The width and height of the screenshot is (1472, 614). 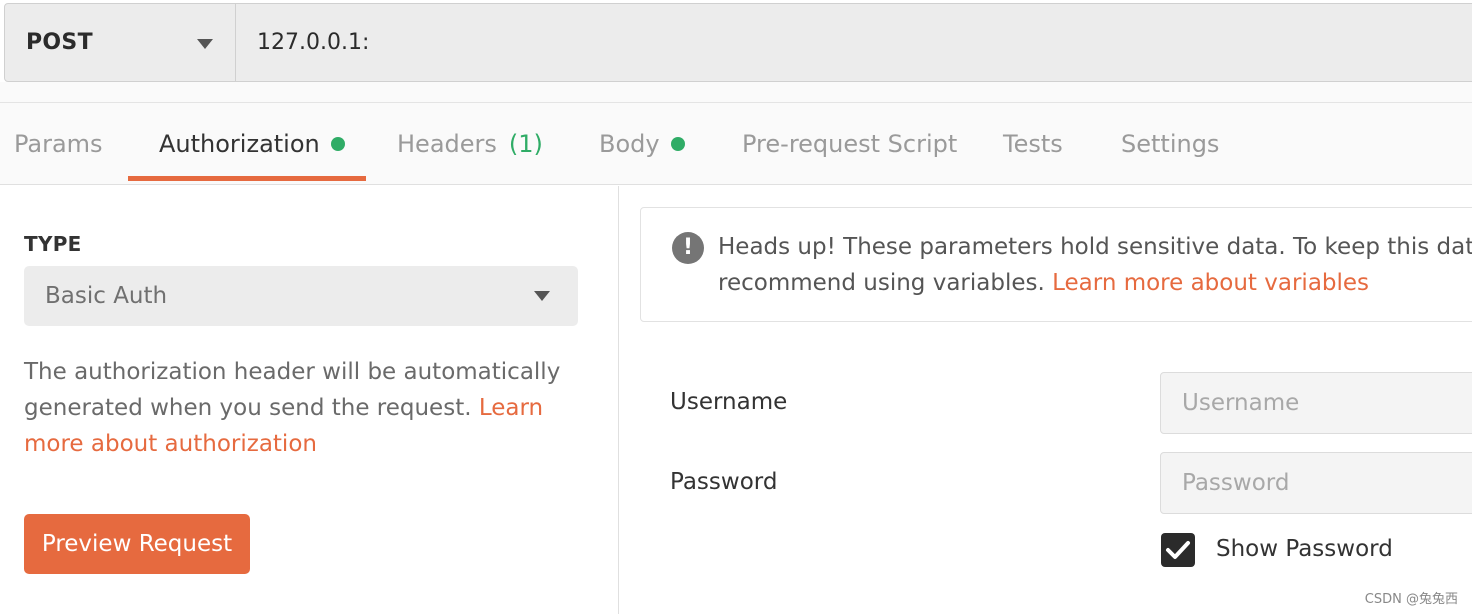 I want to click on tab-label: Pre-request Script, so click(x=850, y=144).